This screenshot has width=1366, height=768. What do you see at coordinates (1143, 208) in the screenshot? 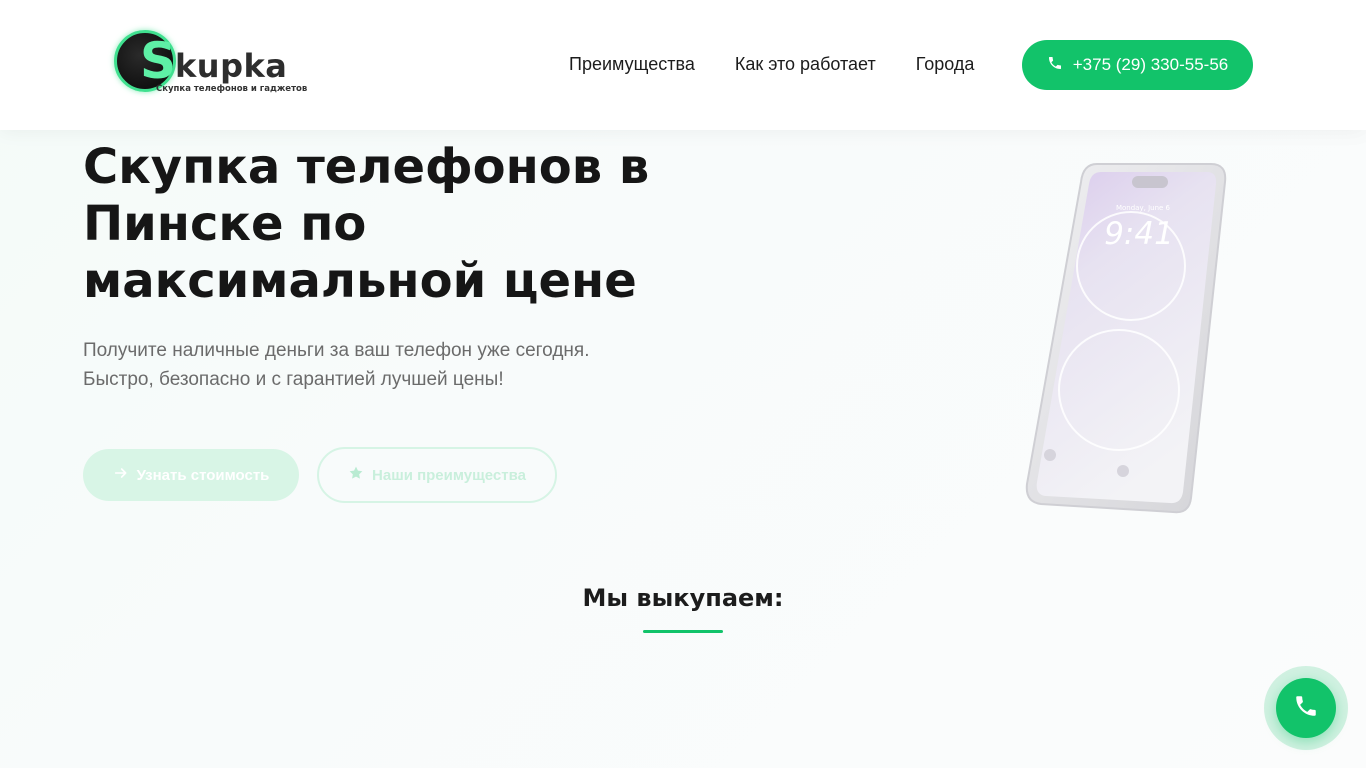
I see `iphone-screen-date: Monday, June 6` at bounding box center [1143, 208].